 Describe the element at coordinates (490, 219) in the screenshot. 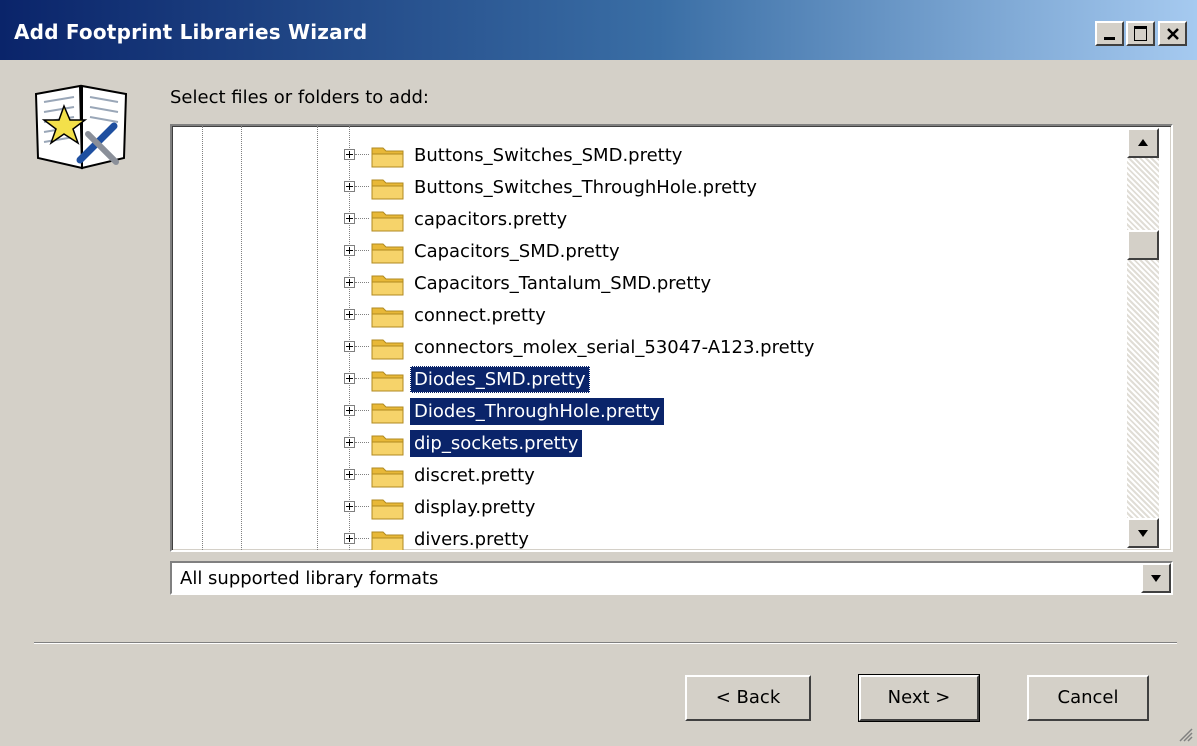

I see `tree-item-label: capacitors.pretty` at that location.